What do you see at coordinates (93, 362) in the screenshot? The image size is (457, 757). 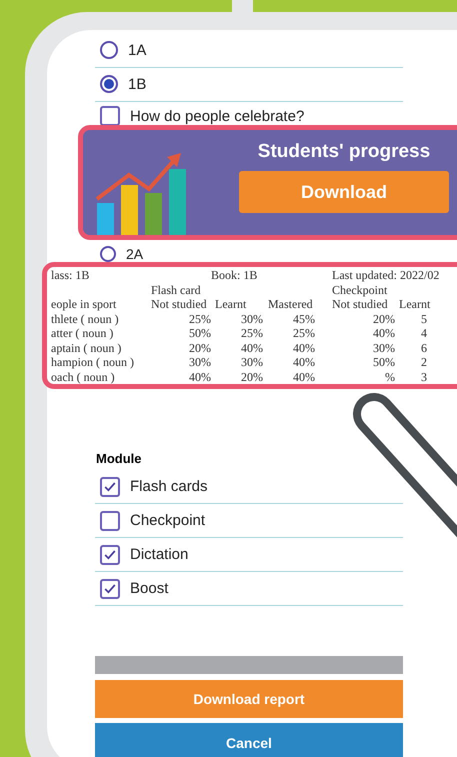 I see `table-cell-text: hampion ( noun )` at bounding box center [93, 362].